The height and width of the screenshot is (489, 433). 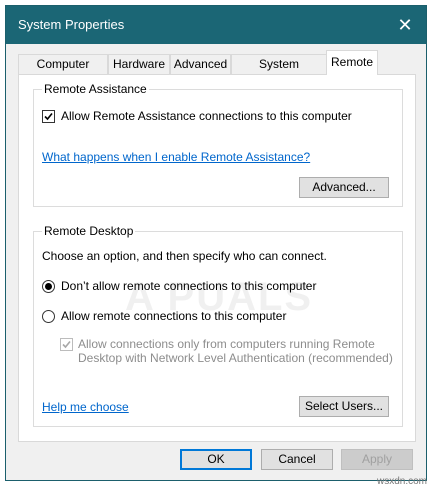 What do you see at coordinates (71, 24) in the screenshot?
I see `window-title: System Properties` at bounding box center [71, 24].